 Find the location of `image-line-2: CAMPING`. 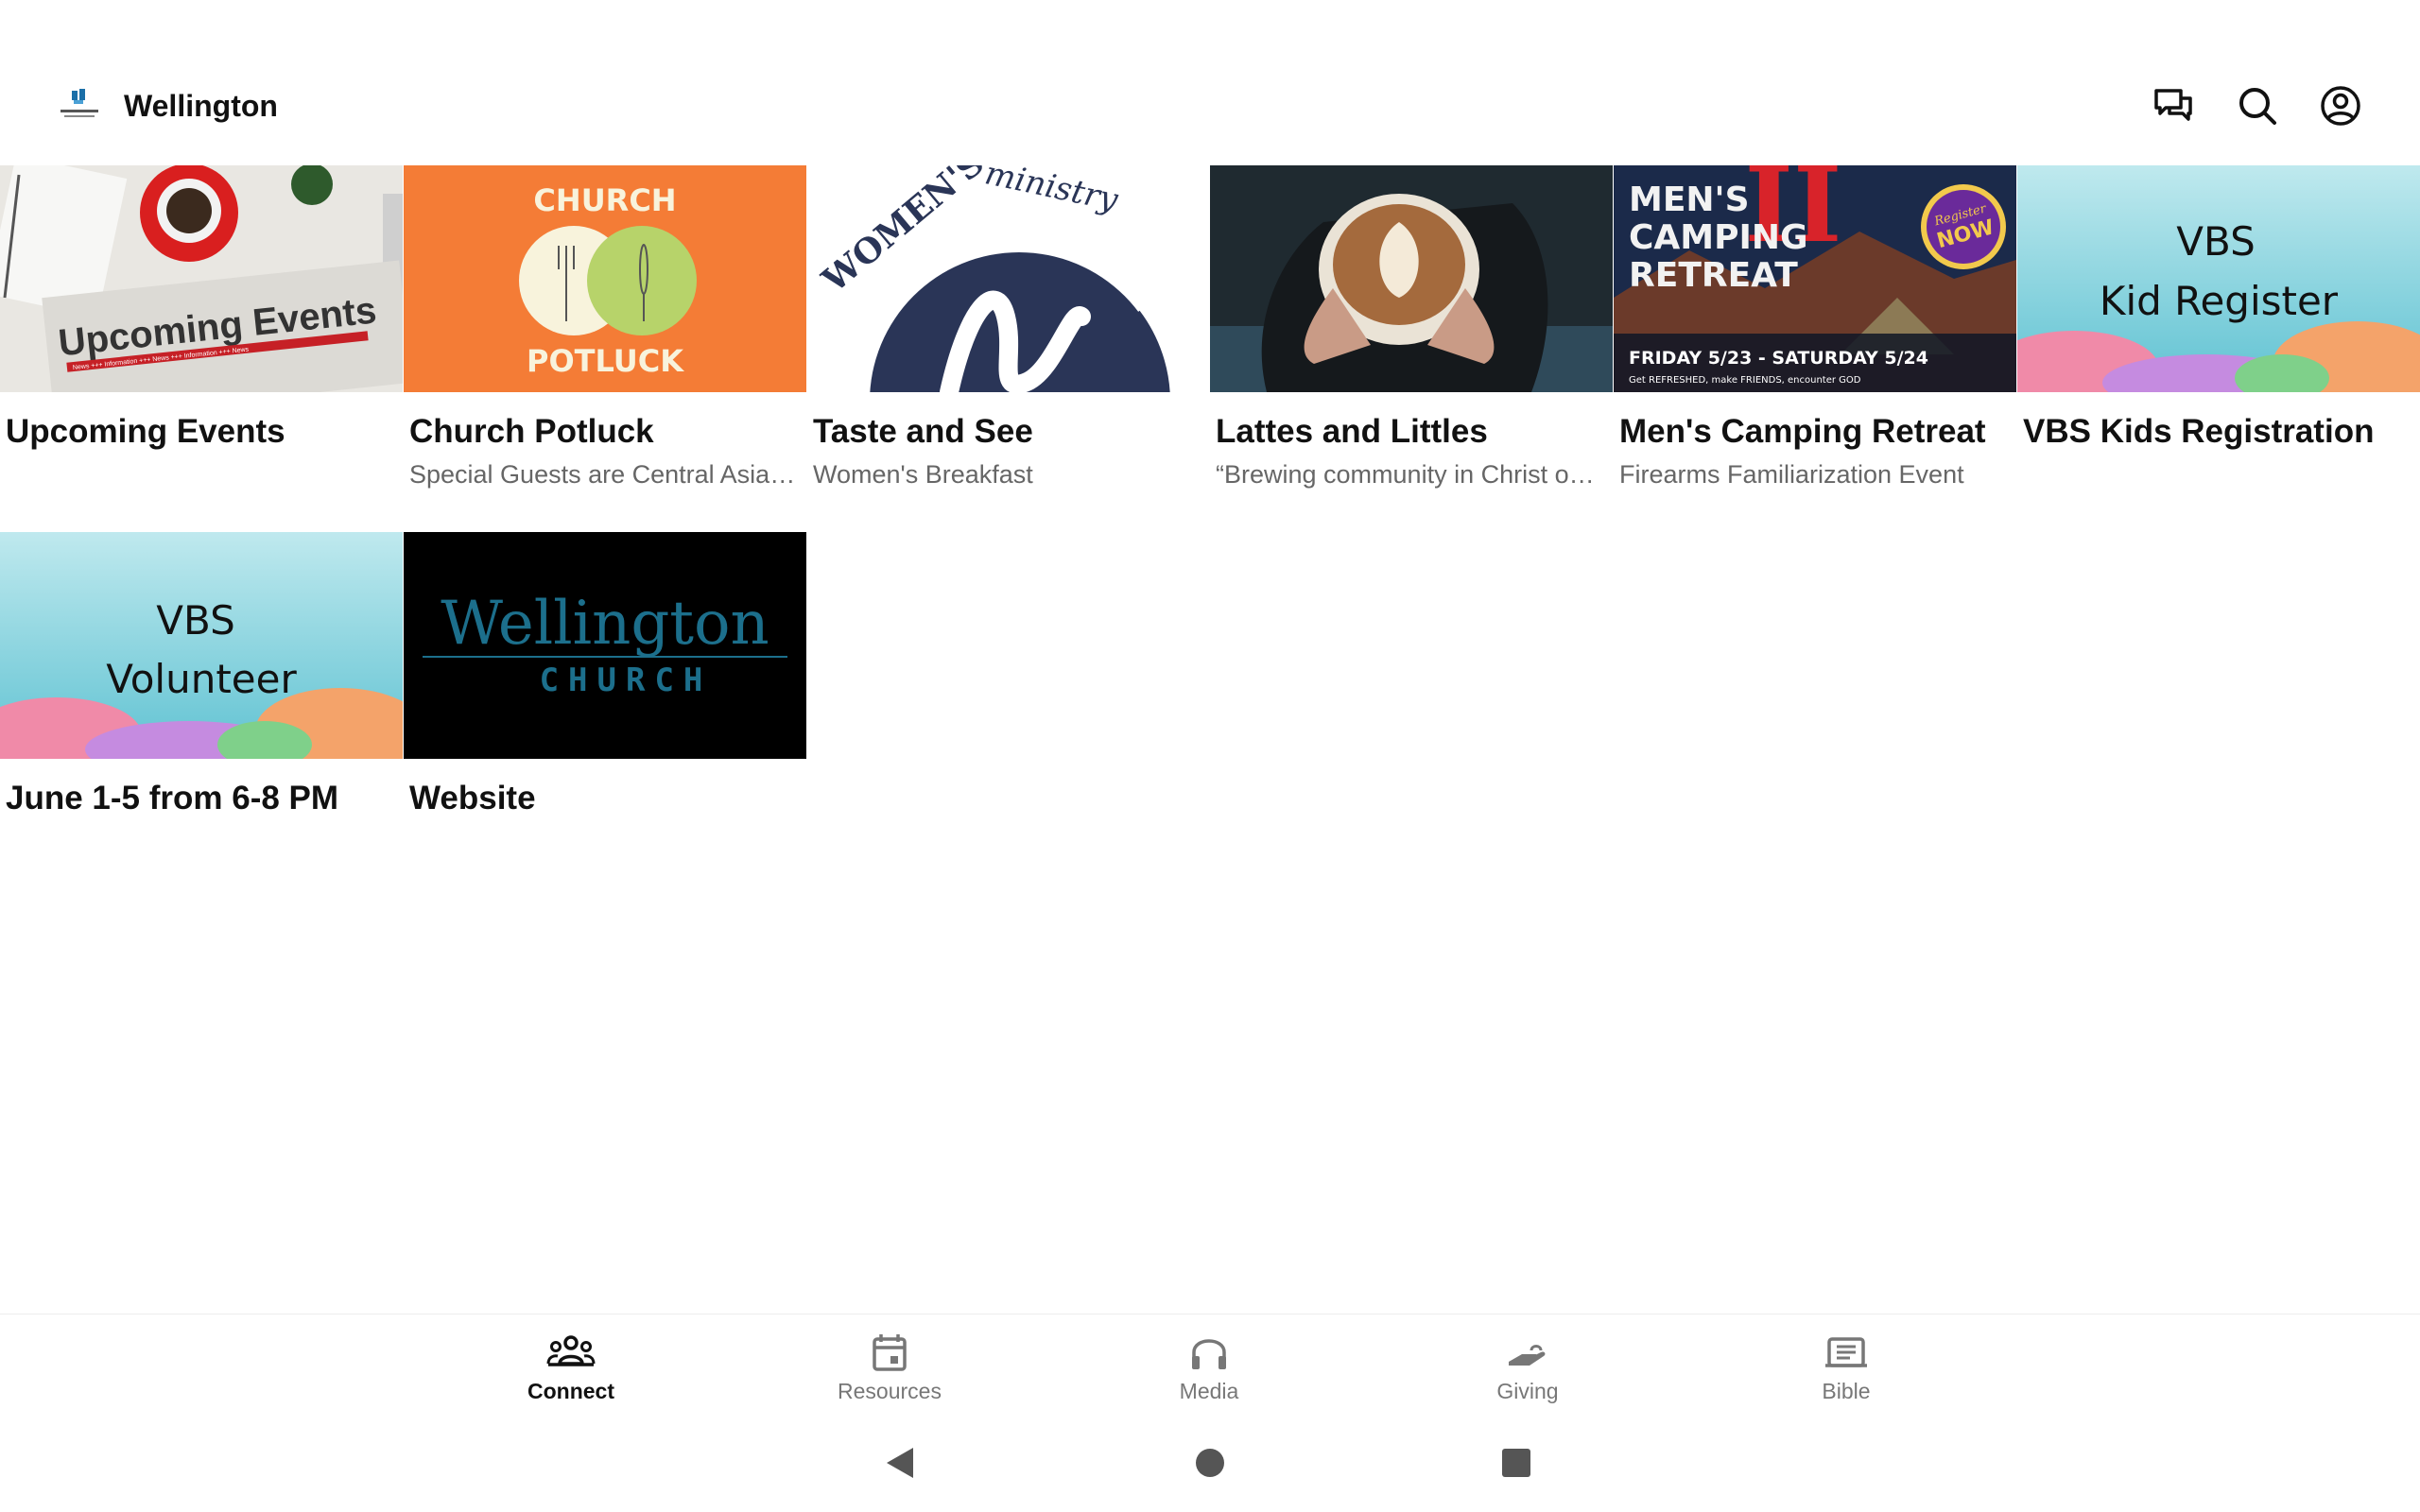

image-line-2: CAMPING is located at coordinates (1718, 237).